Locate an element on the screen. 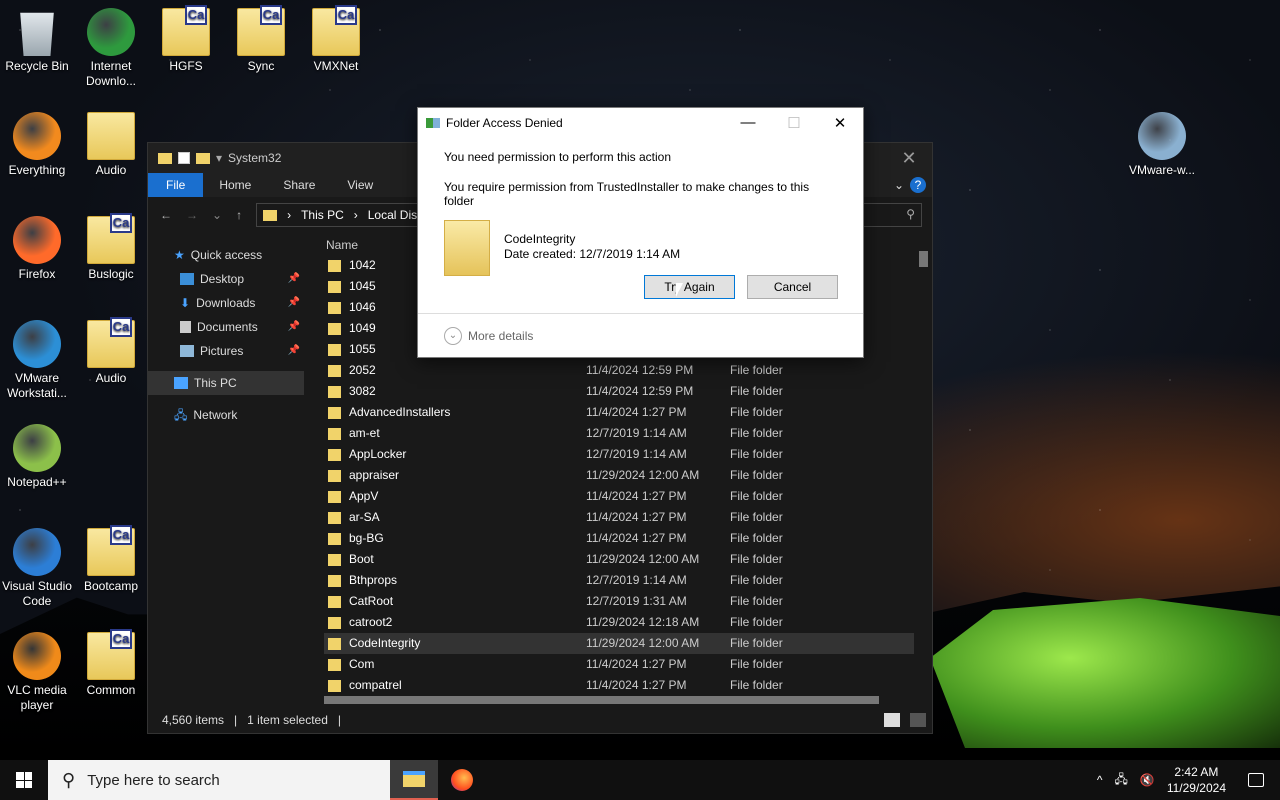 This screenshot has width=1280, height=800. date-modified: 11/4/2024 1:27 PM is located at coordinates (636, 412).